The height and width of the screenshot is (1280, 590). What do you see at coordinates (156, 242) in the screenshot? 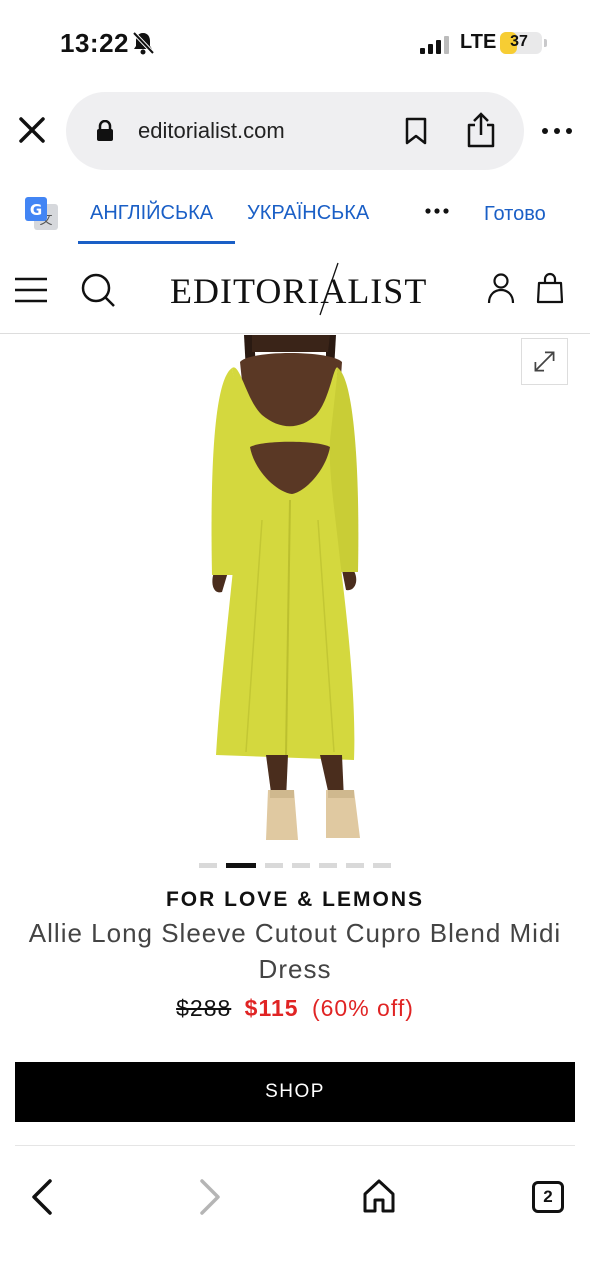
I see `active-tab-indicator` at bounding box center [156, 242].